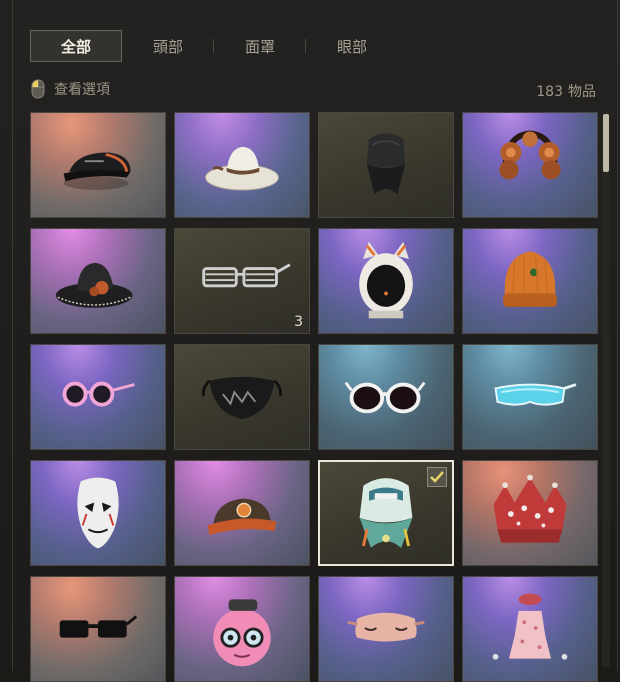 This screenshot has height=682, width=620. What do you see at coordinates (530, 508) in the screenshot?
I see `red-crown-icon` at bounding box center [530, 508].